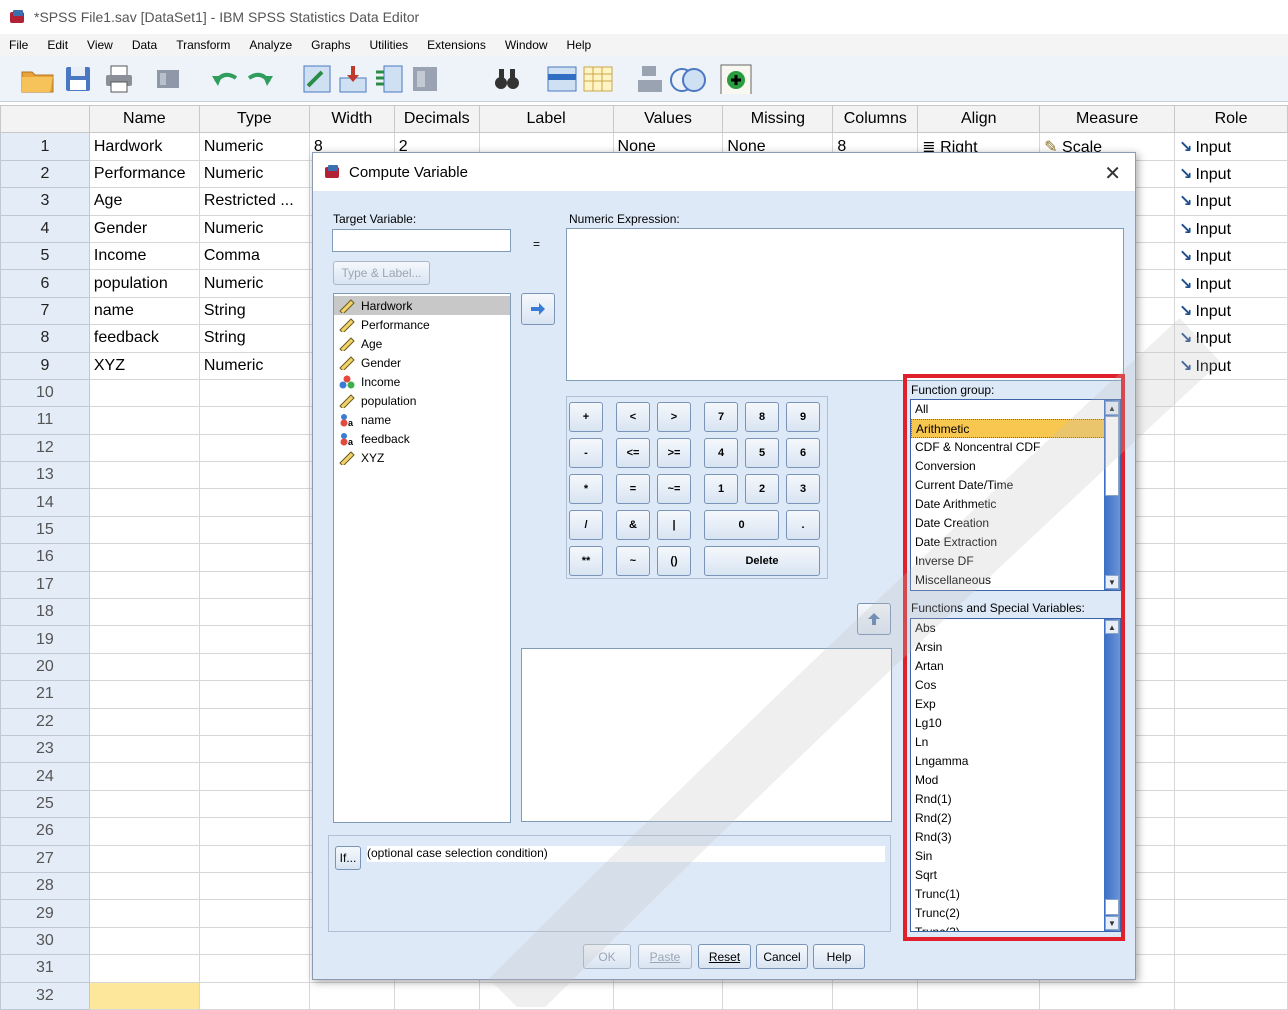 Image resolution: width=1288 pixels, height=1010 pixels. What do you see at coordinates (762, 417) in the screenshot?
I see `key-8: 8` at bounding box center [762, 417].